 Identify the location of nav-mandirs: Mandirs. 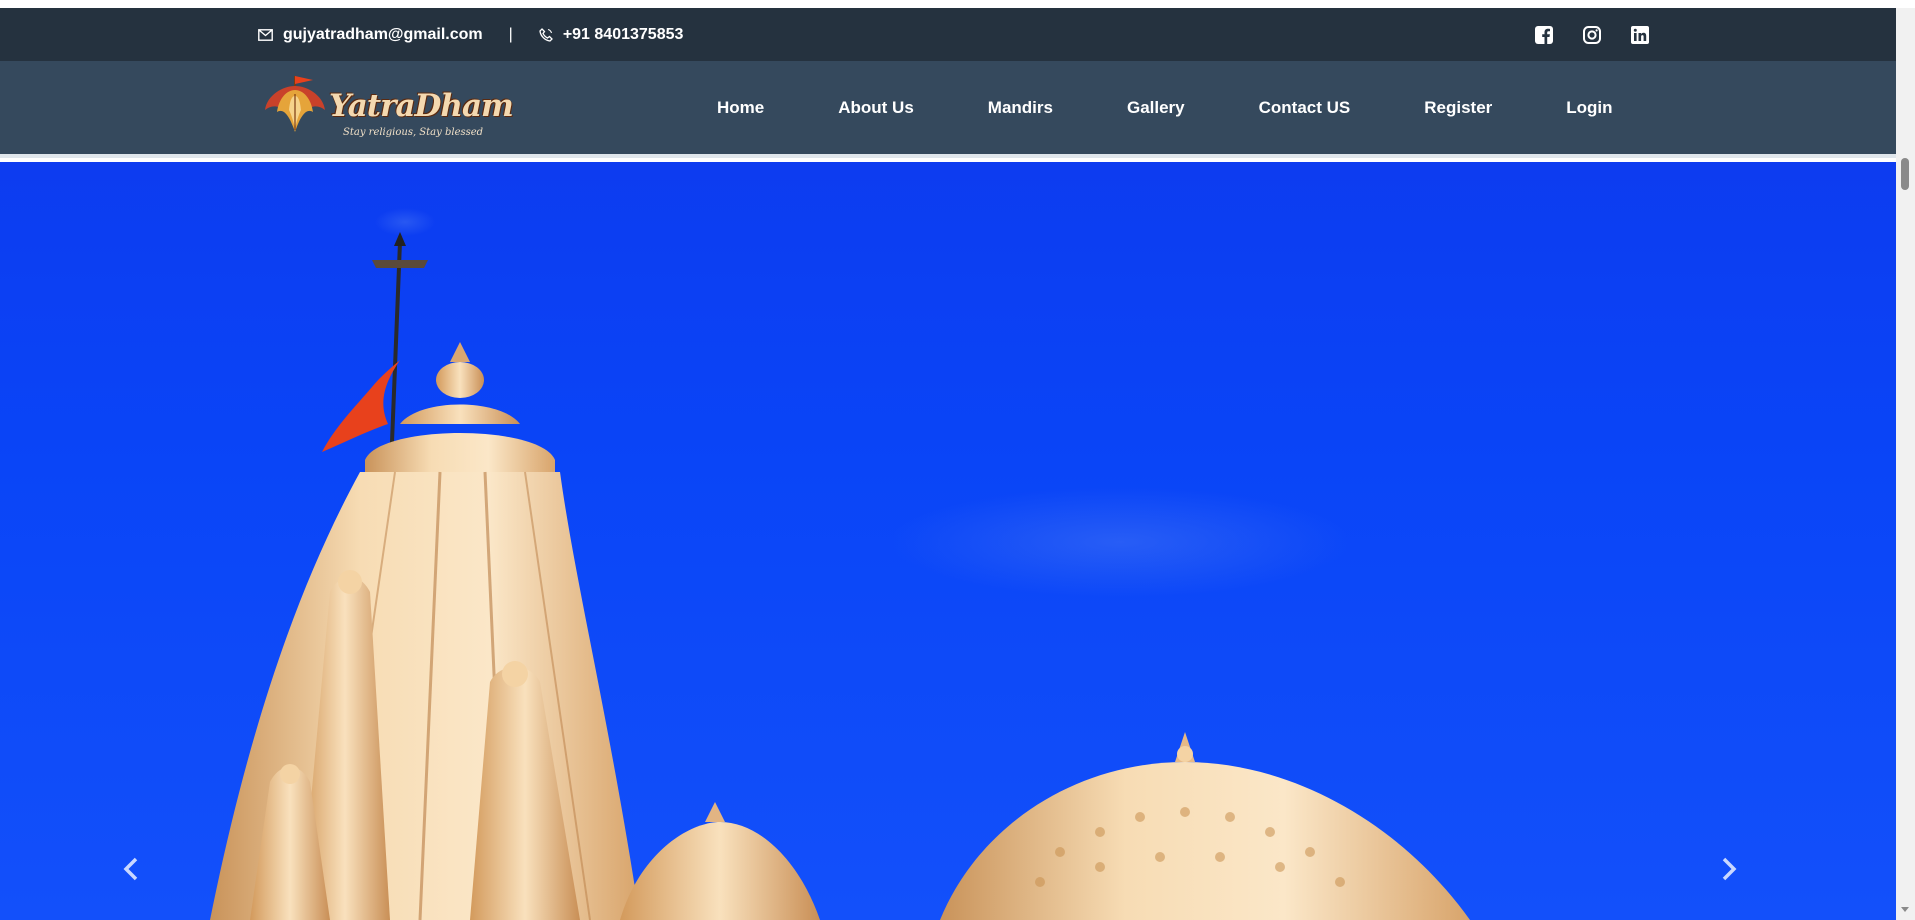
(1020, 107).